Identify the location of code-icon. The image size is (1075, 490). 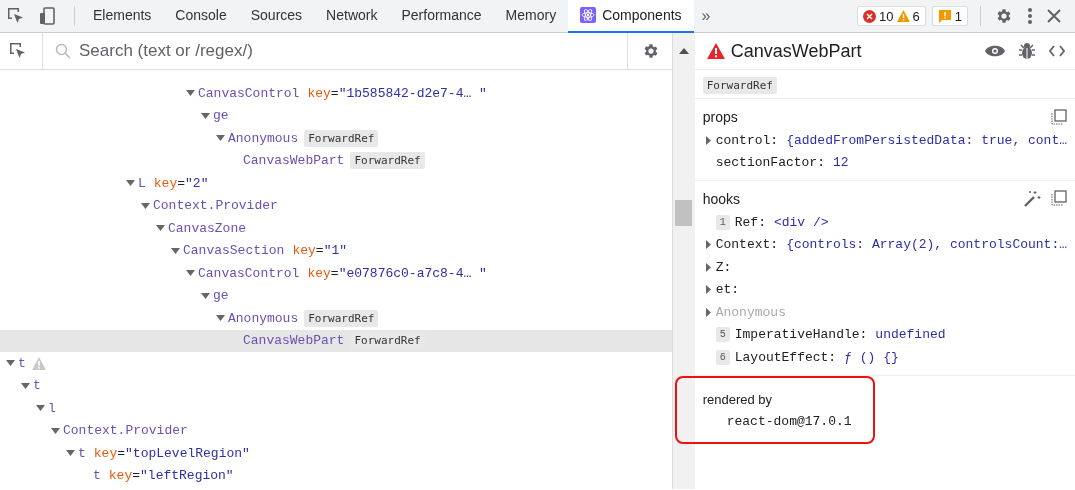
(1057, 51).